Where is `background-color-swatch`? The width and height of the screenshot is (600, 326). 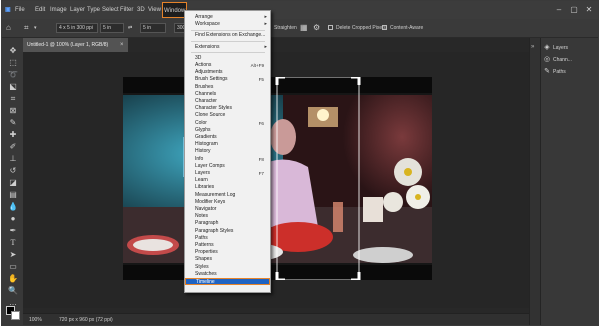
background-color-swatch is located at coordinates (15, 315).